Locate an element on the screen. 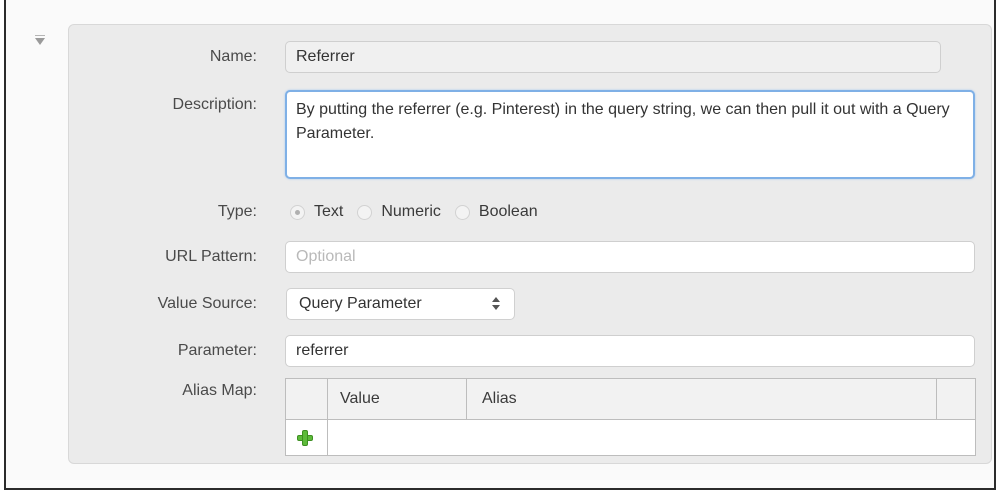 The height and width of the screenshot is (495, 999). name-field: Referrer is located at coordinates (613, 57).